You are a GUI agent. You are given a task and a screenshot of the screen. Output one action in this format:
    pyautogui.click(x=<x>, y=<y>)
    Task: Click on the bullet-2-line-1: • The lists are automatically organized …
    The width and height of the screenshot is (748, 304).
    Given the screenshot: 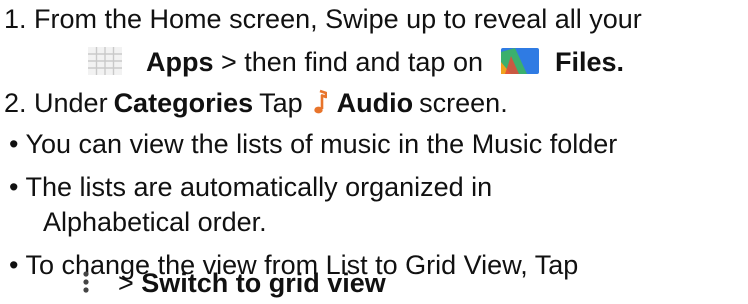 What is the action you would take?
    pyautogui.click(x=251, y=187)
    